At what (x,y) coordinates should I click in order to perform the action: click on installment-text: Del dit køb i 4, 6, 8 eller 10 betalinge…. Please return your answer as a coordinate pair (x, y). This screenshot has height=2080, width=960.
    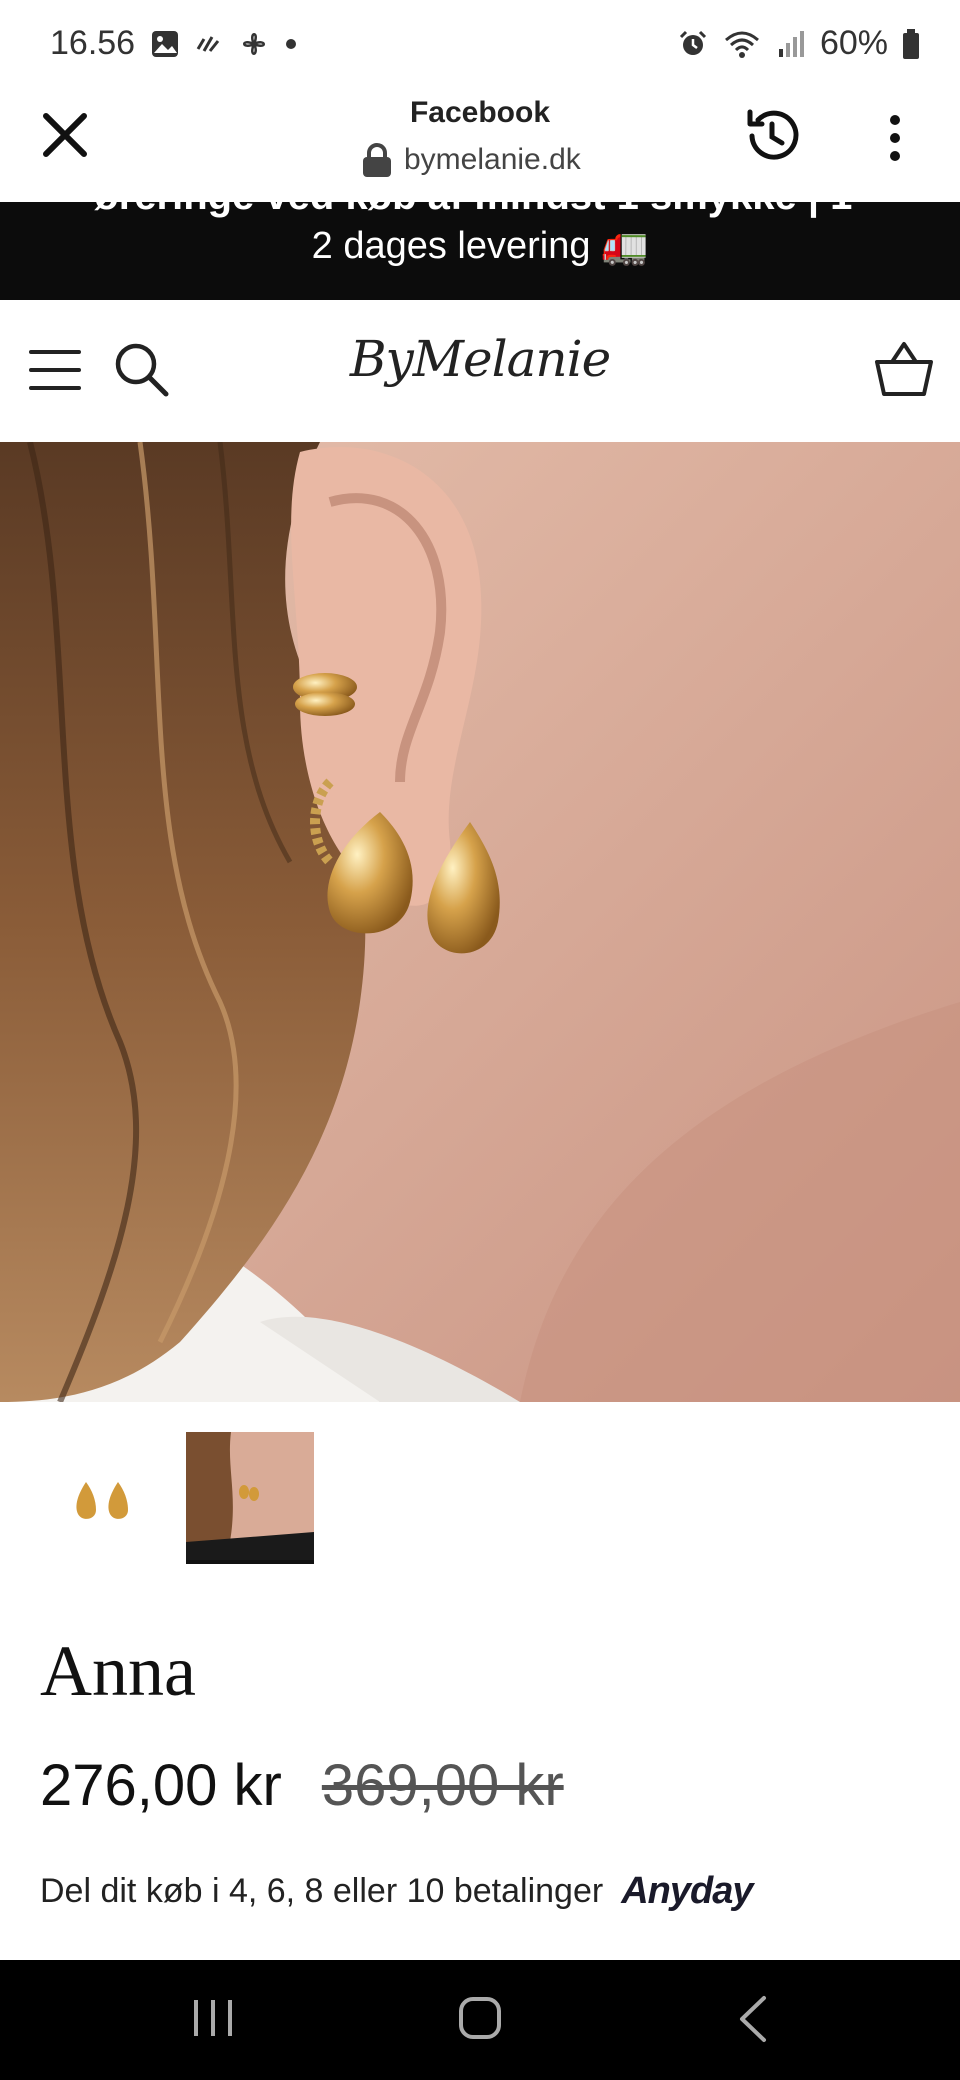
    Looking at the image, I should click on (322, 1891).